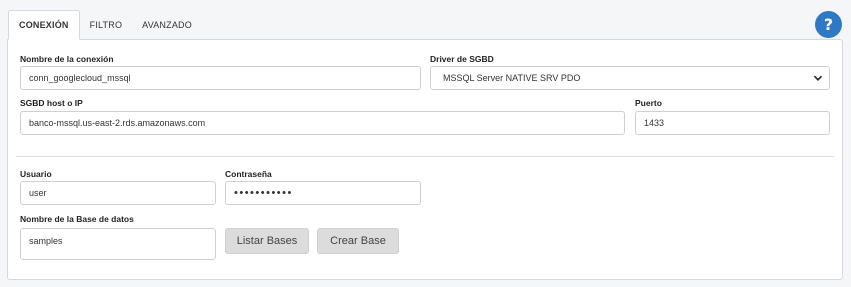 The width and height of the screenshot is (851, 287). I want to click on tab-bar: CONEXIÓN FILTRO AVANZADO, so click(105, 25).